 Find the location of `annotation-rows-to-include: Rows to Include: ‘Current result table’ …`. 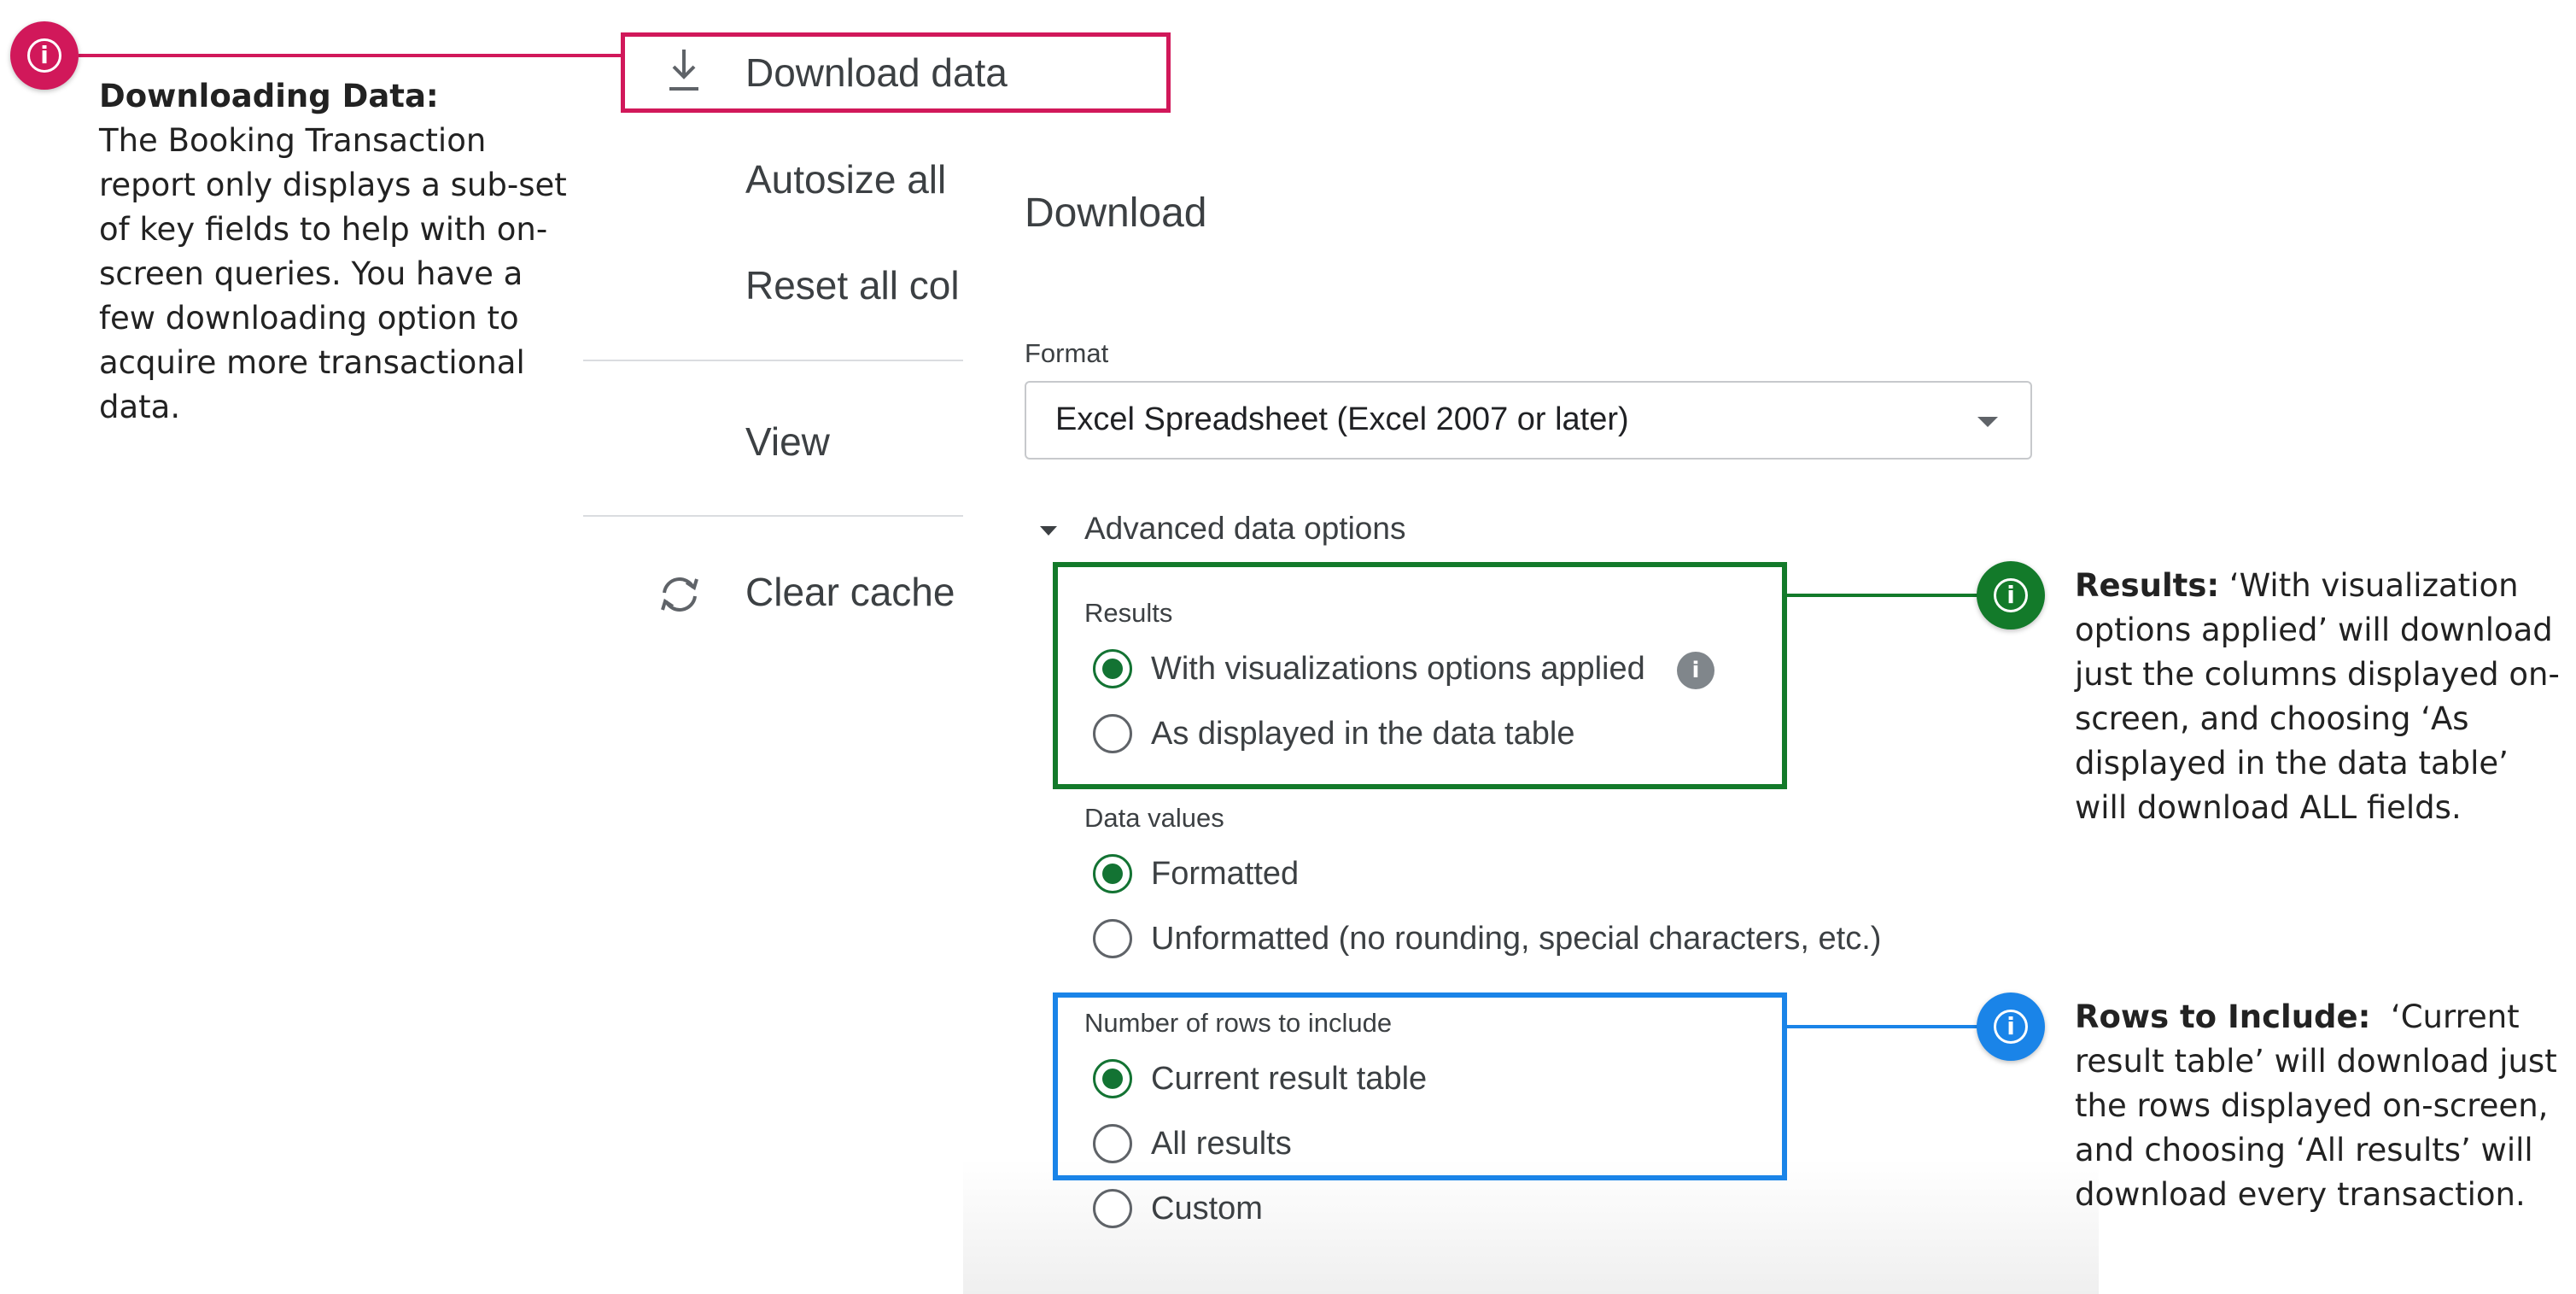

annotation-rows-to-include: Rows to Include: ‘Current result table’ … is located at coordinates (2322, 1106).